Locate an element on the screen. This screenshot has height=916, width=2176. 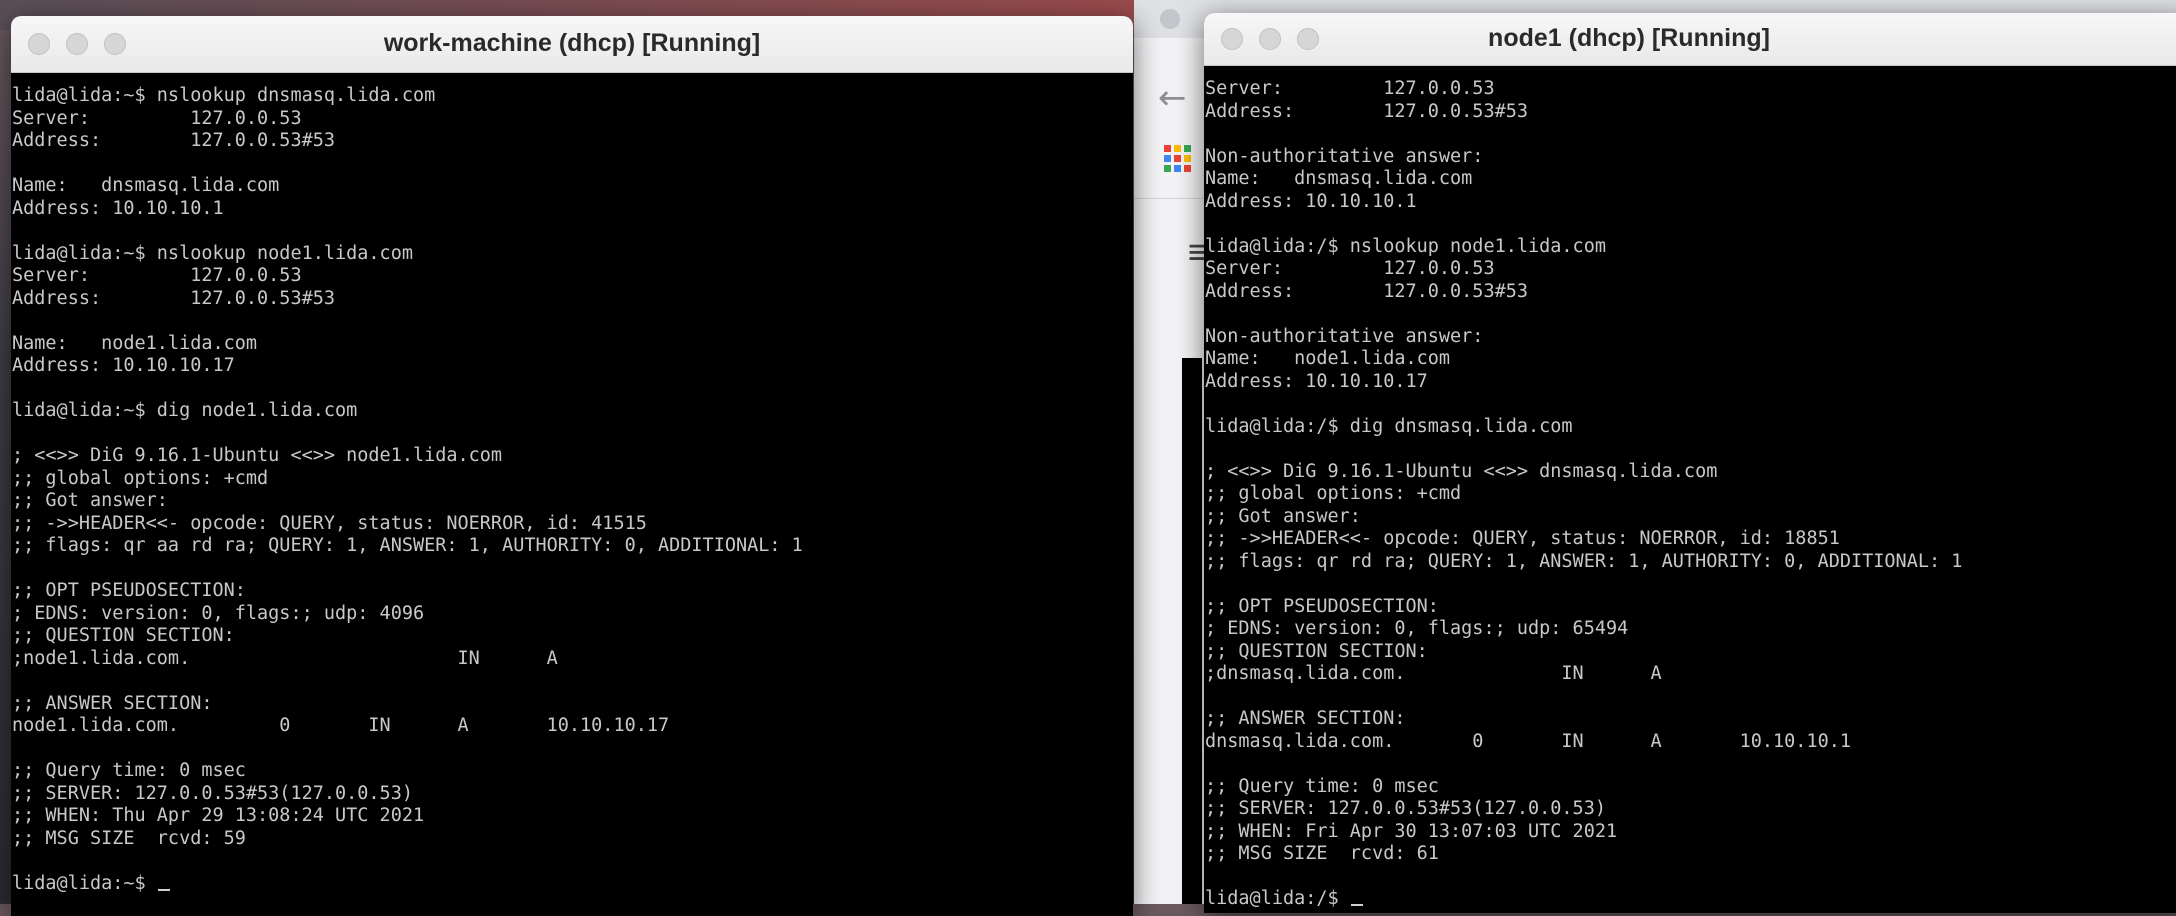
terminal-line: lida@lida:~$ nslookup node1.lida.com is located at coordinates (212, 253).